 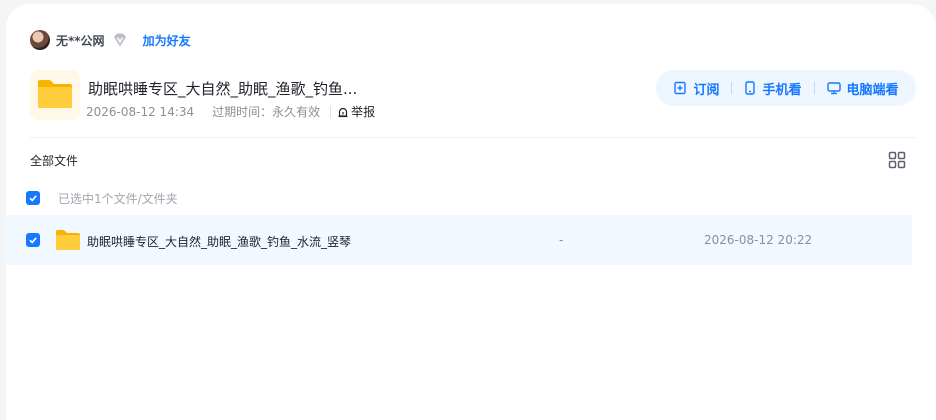 I want to click on select-all-row: 已选中1个文件/文件夹, so click(x=102, y=198).